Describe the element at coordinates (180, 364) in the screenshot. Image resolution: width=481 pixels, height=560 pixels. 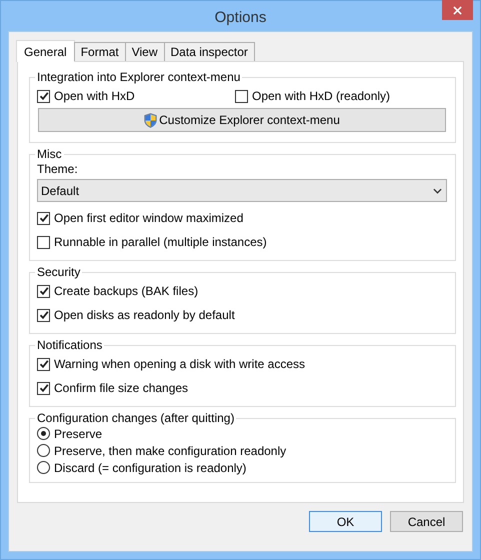
I see `checkbox-label: Warning when opening a disk with write access` at that location.